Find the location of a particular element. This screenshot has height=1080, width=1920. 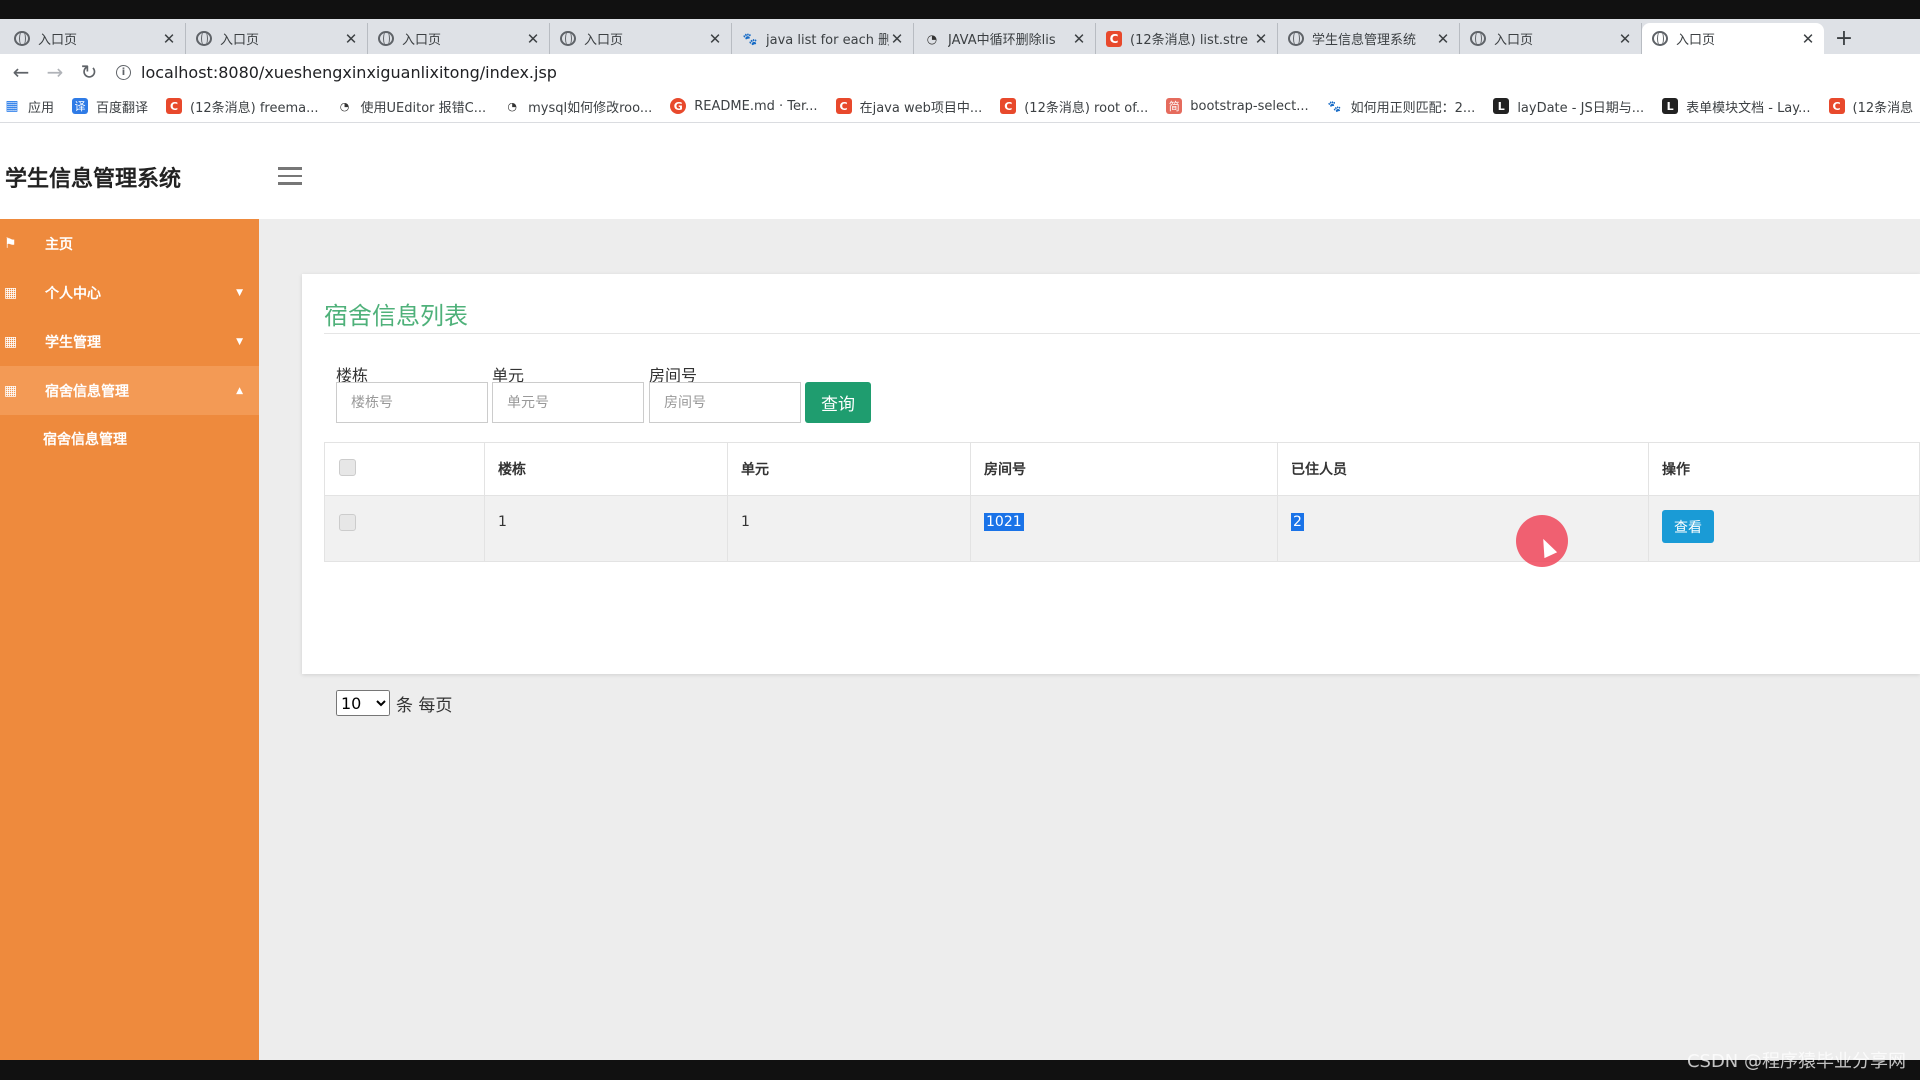

sidebar-item-personal-center: ▦ 个人中心 ▼ is located at coordinates (129, 292).